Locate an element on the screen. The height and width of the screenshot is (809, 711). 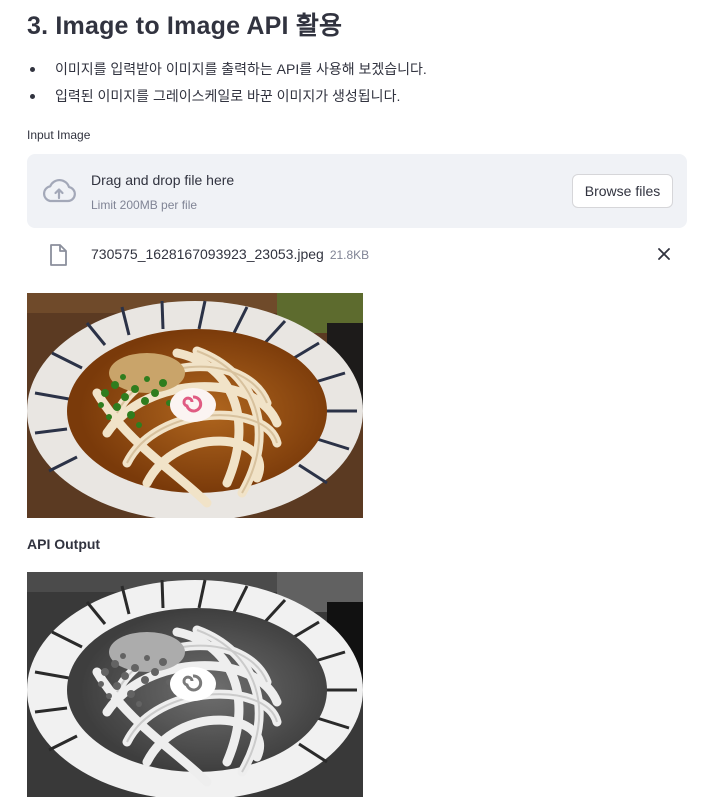
file-name-text: 730575_1628167093923_23053.jpeg is located at coordinates (207, 254).